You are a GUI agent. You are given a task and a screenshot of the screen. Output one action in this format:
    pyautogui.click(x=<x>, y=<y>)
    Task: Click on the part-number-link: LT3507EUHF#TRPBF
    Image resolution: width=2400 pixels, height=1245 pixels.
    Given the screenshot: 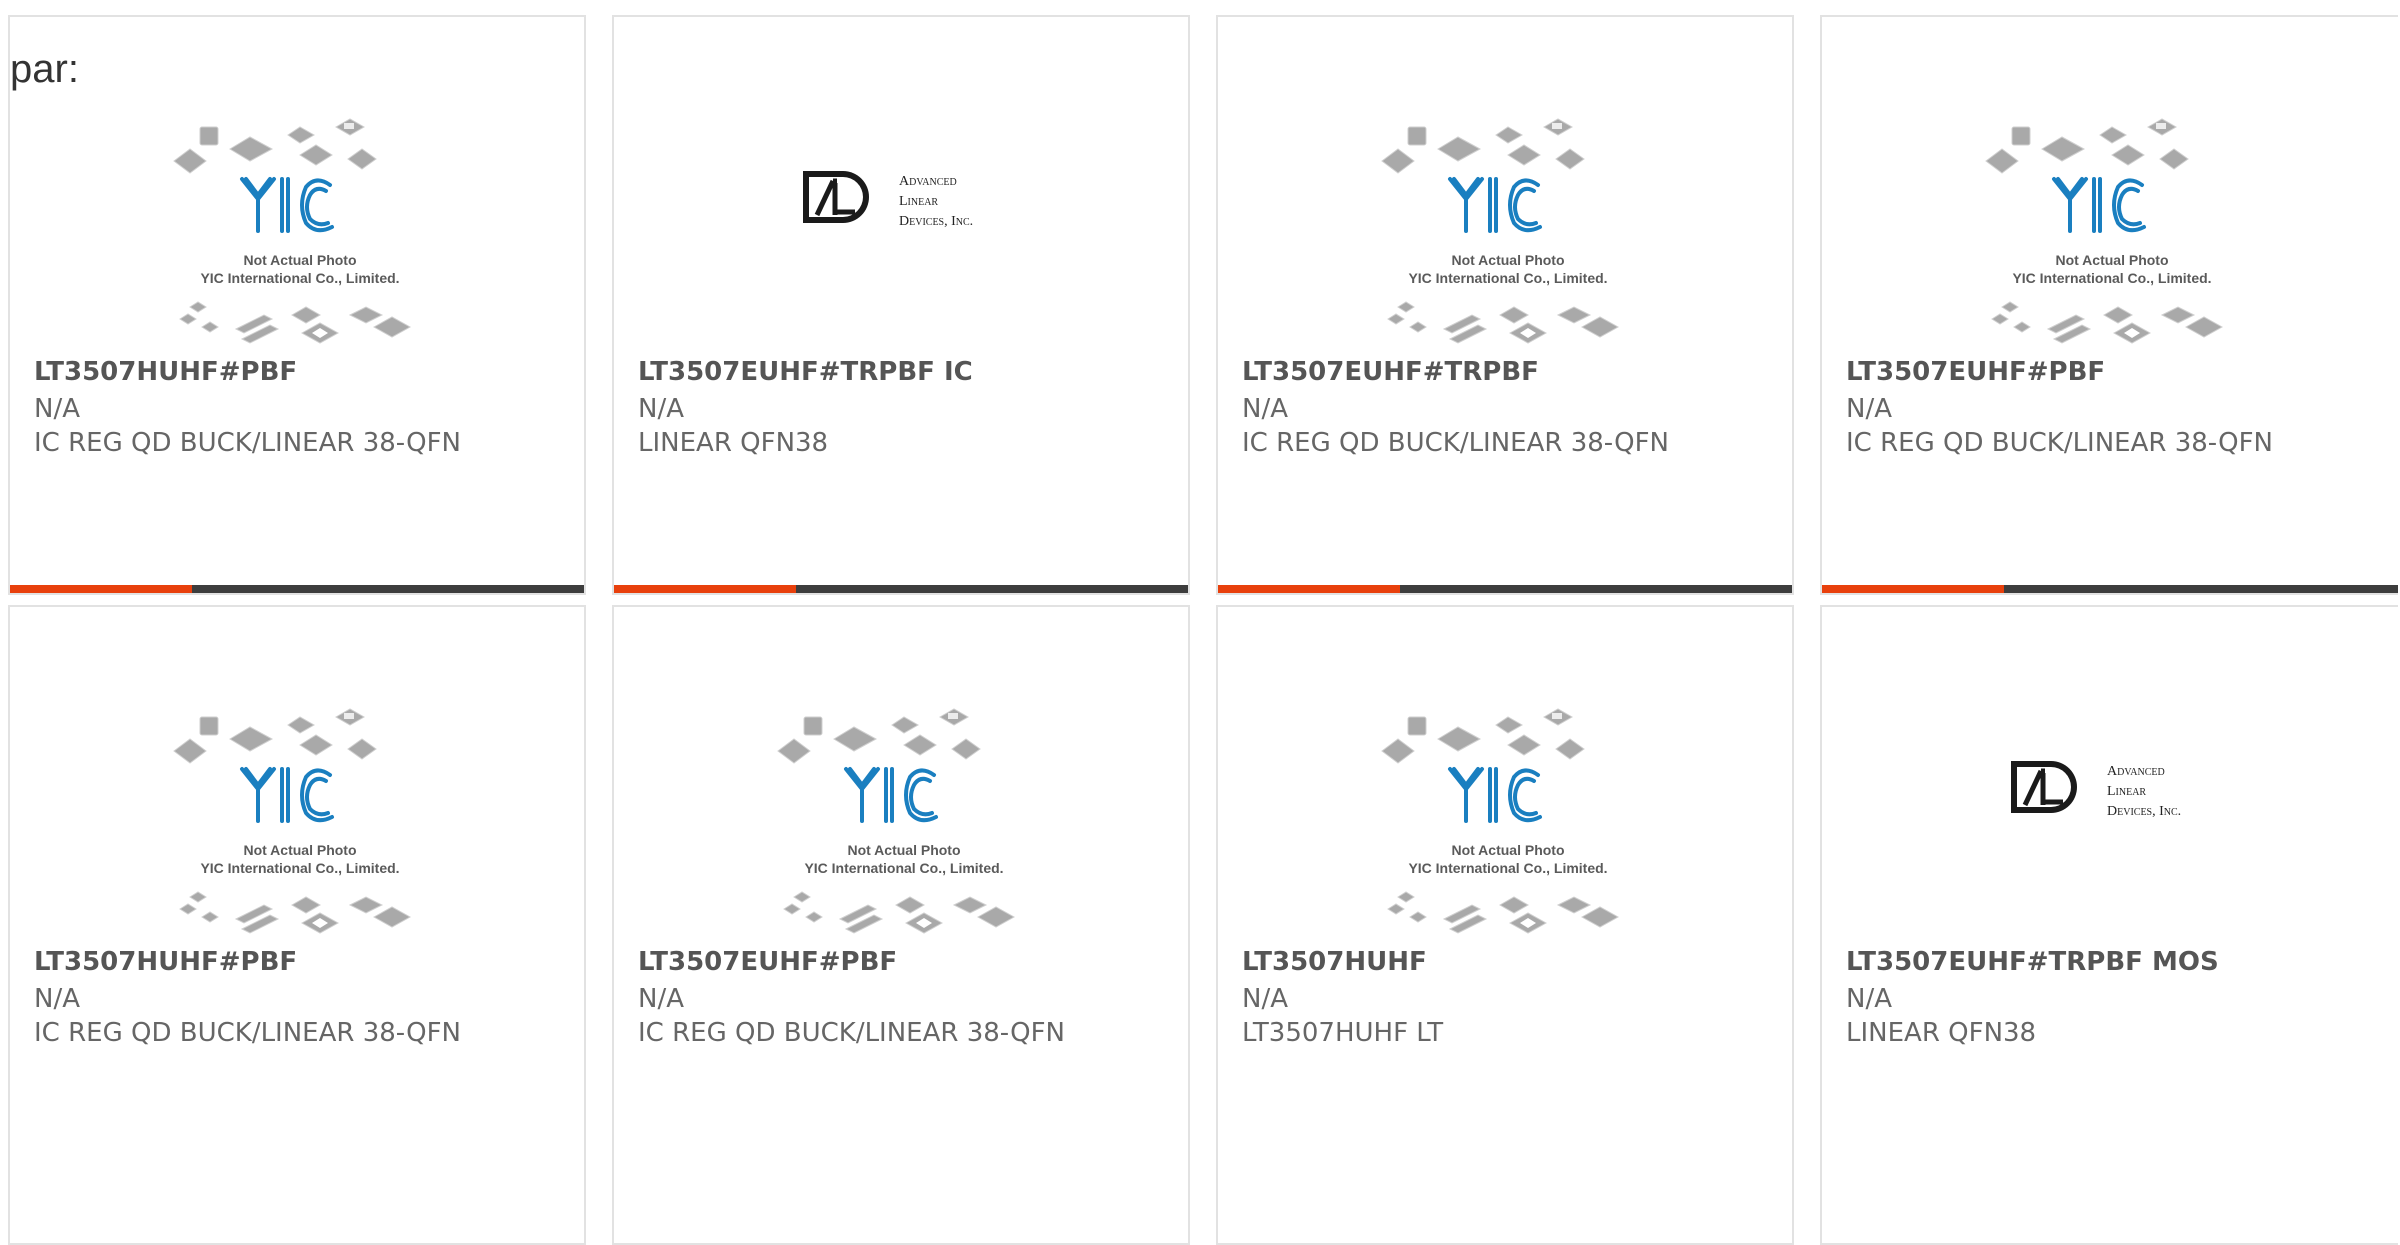 What is the action you would take?
    pyautogui.click(x=1390, y=372)
    